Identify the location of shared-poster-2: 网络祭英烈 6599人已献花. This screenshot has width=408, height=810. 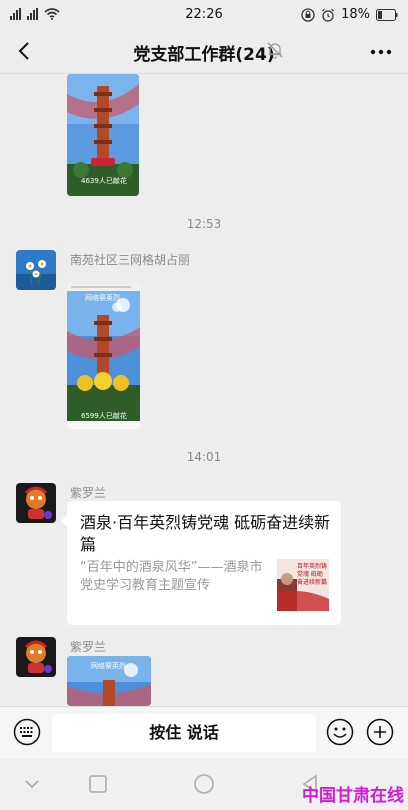
(103, 356).